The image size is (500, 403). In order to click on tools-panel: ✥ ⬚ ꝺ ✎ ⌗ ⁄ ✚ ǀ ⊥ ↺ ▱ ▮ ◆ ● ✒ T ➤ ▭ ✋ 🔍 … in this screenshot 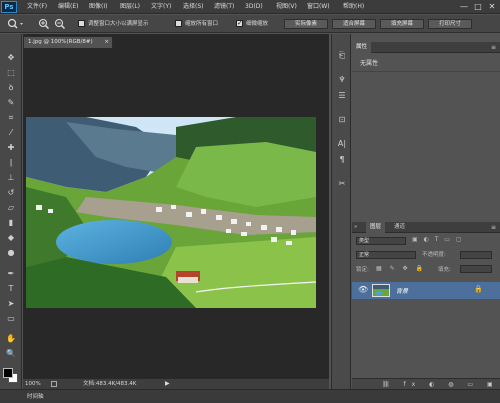, I will do `click(11, 218)`.